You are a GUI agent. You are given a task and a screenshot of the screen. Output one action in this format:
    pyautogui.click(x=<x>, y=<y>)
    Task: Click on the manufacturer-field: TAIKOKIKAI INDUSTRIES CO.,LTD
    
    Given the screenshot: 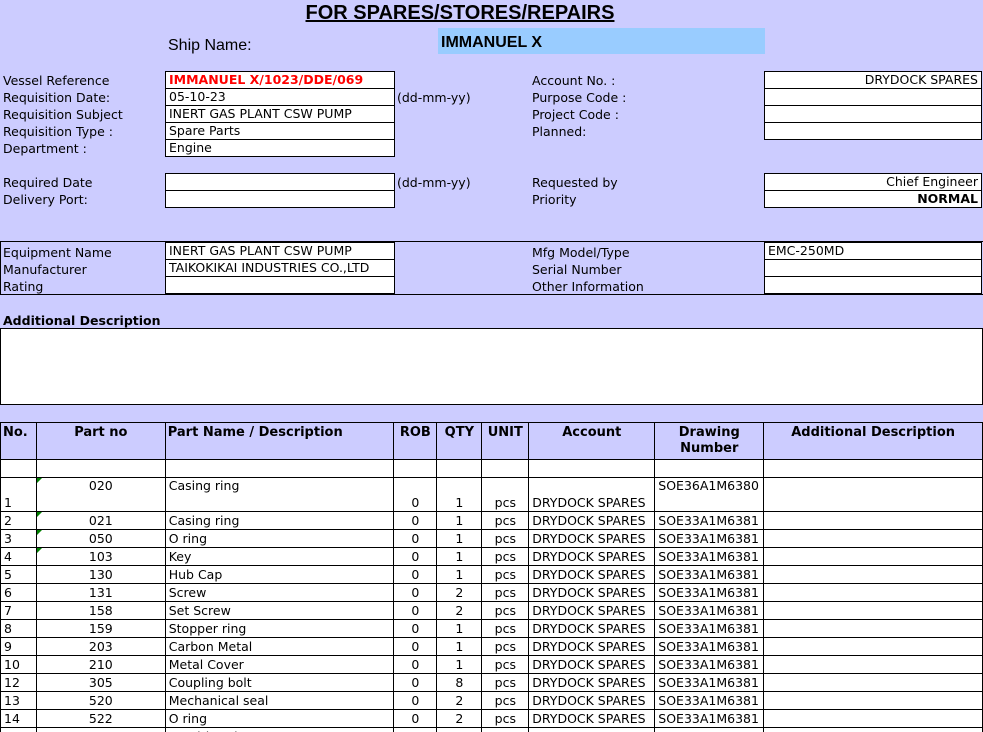 What is the action you would take?
    pyautogui.click(x=280, y=268)
    